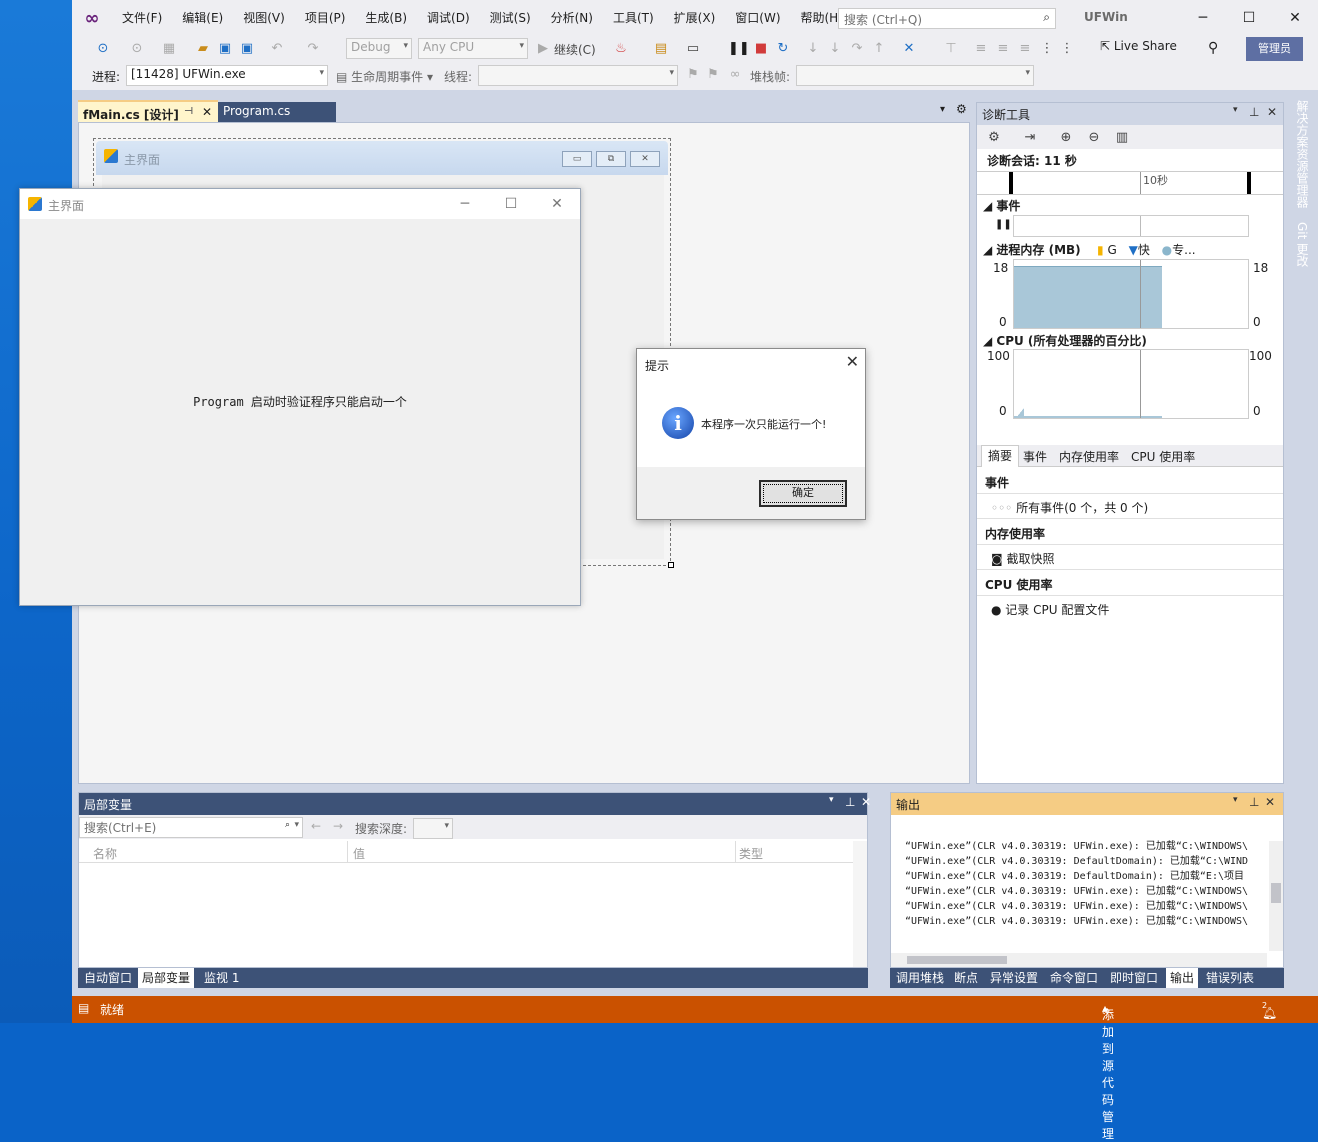  What do you see at coordinates (108, 978) in the screenshot?
I see `tab-autos: 自动窗口` at bounding box center [108, 978].